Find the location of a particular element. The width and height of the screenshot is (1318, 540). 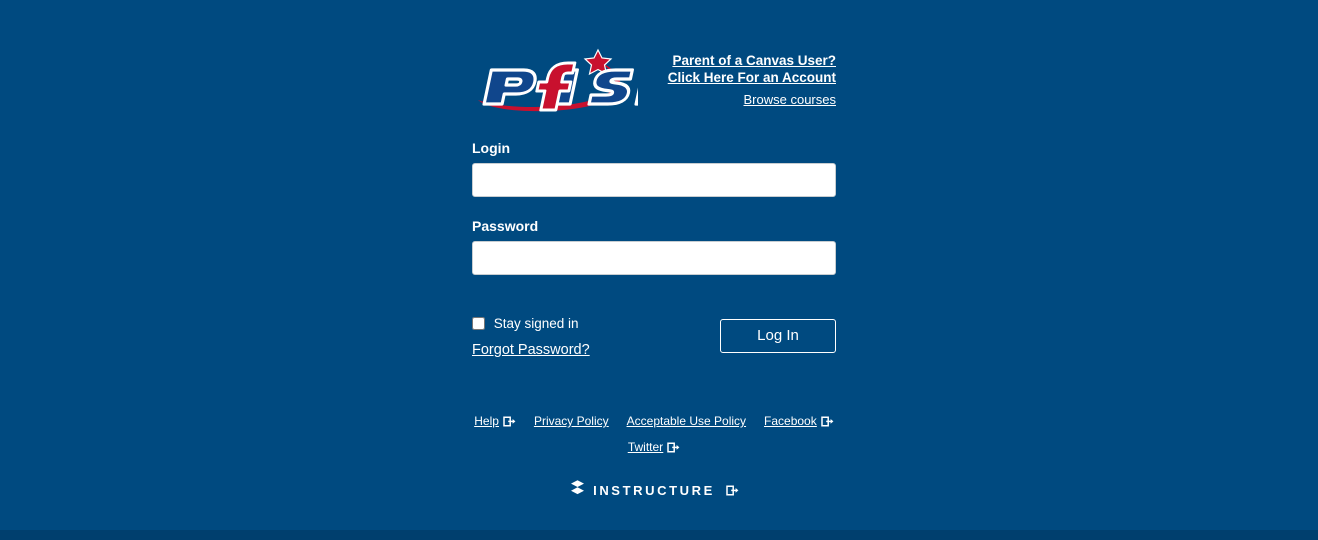

footer-link-twitter: Twitter is located at coordinates (654, 447).